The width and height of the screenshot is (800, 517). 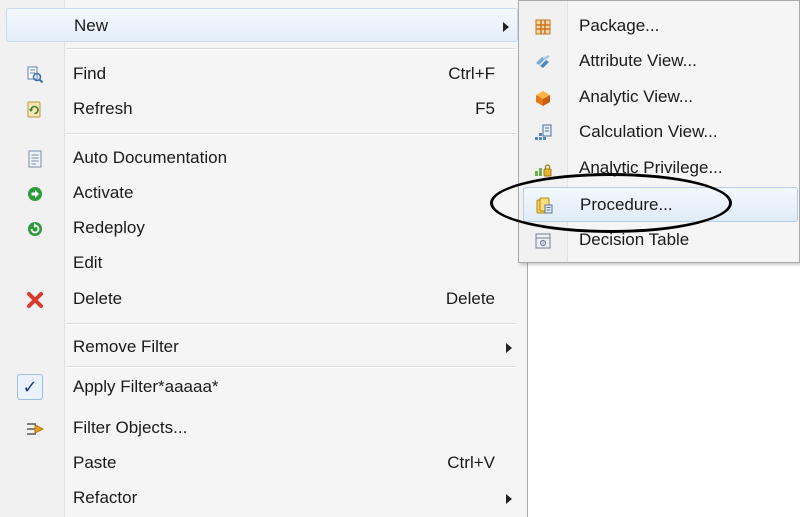 I want to click on analytic-privilege-icon, so click(x=543, y=169).